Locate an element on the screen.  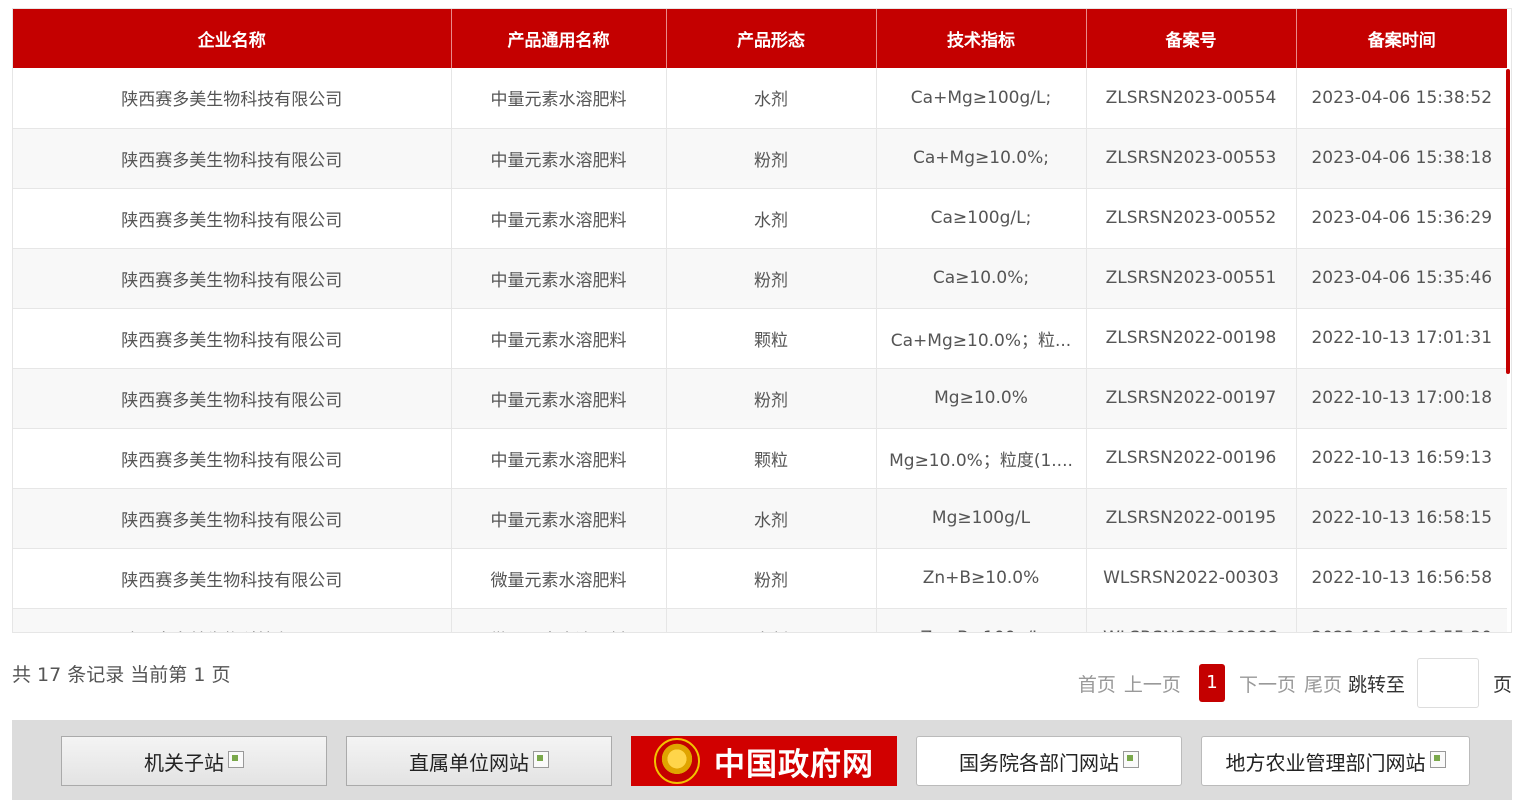
current-page-button: 1 is located at coordinates (1211, 683).